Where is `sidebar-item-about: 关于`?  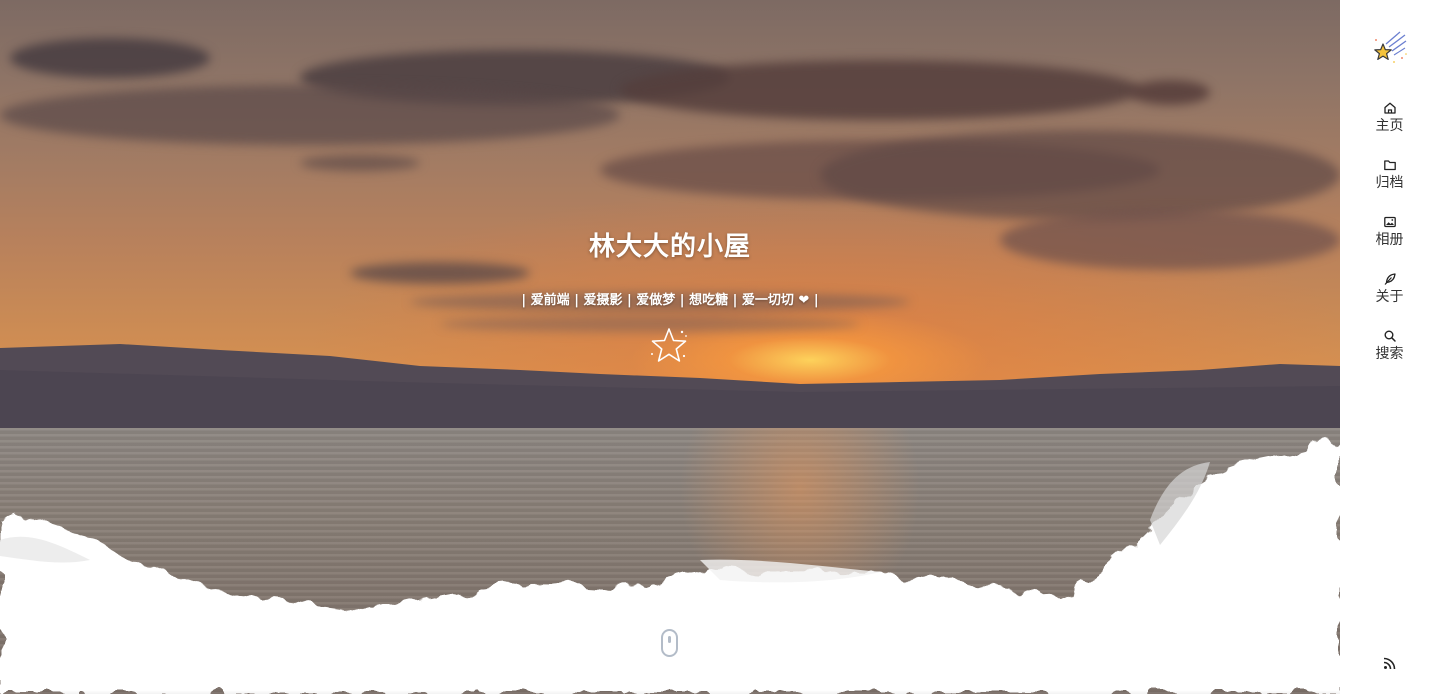
sidebar-item-about: 关于 is located at coordinates (1389, 300).